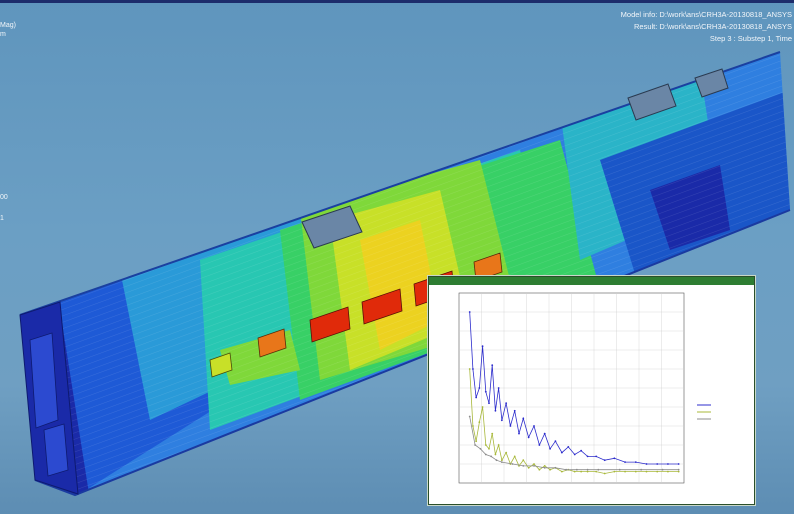 This screenshot has width=794, height=514. I want to click on plot-window-titlebar, so click(591, 281).